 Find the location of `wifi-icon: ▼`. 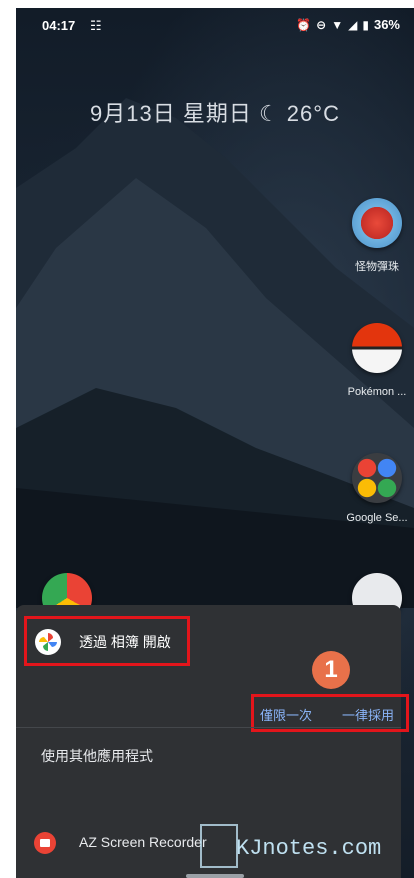

wifi-icon: ▼ is located at coordinates (337, 24).